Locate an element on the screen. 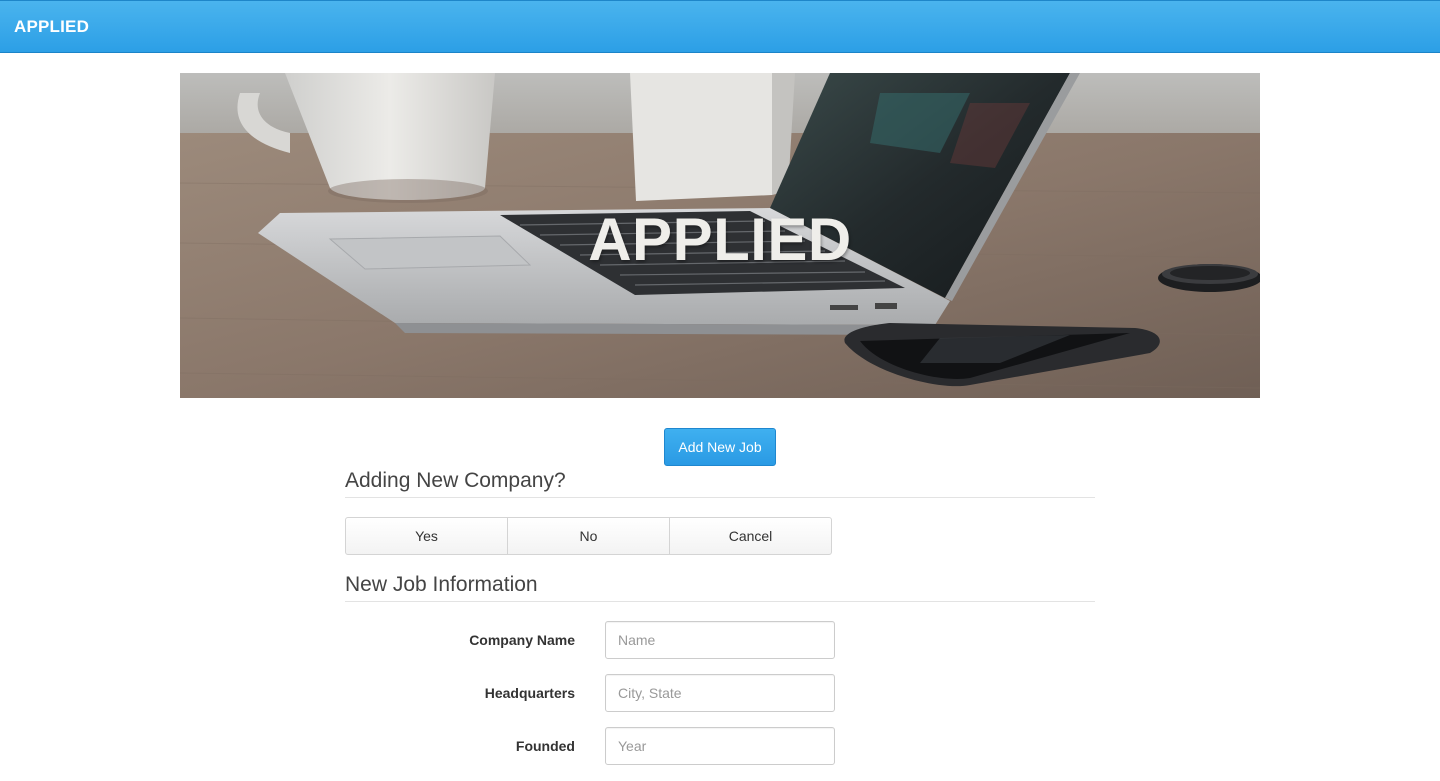  headquarters-input is located at coordinates (720, 693).